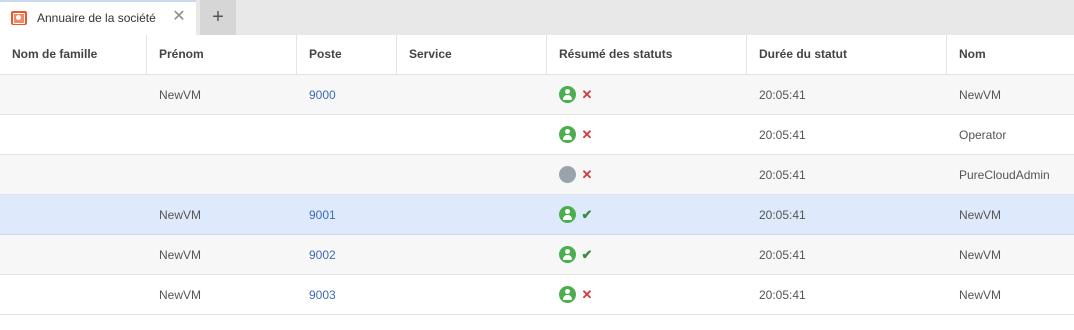 The image size is (1074, 330). What do you see at coordinates (222, 55) in the screenshot?
I see `column-header-first-name: Prénom` at bounding box center [222, 55].